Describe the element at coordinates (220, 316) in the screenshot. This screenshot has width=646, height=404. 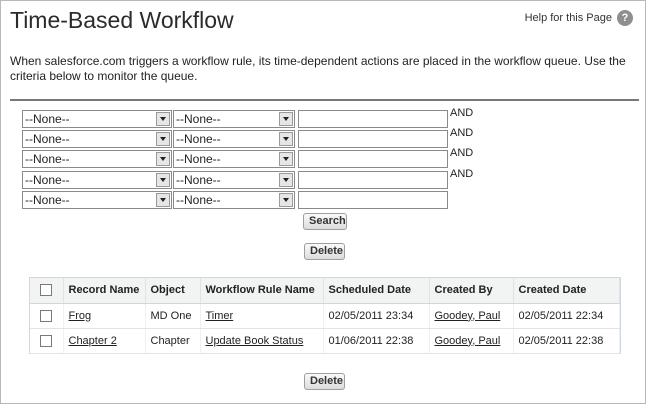
I see `workflow-rule-link: Timer` at that location.